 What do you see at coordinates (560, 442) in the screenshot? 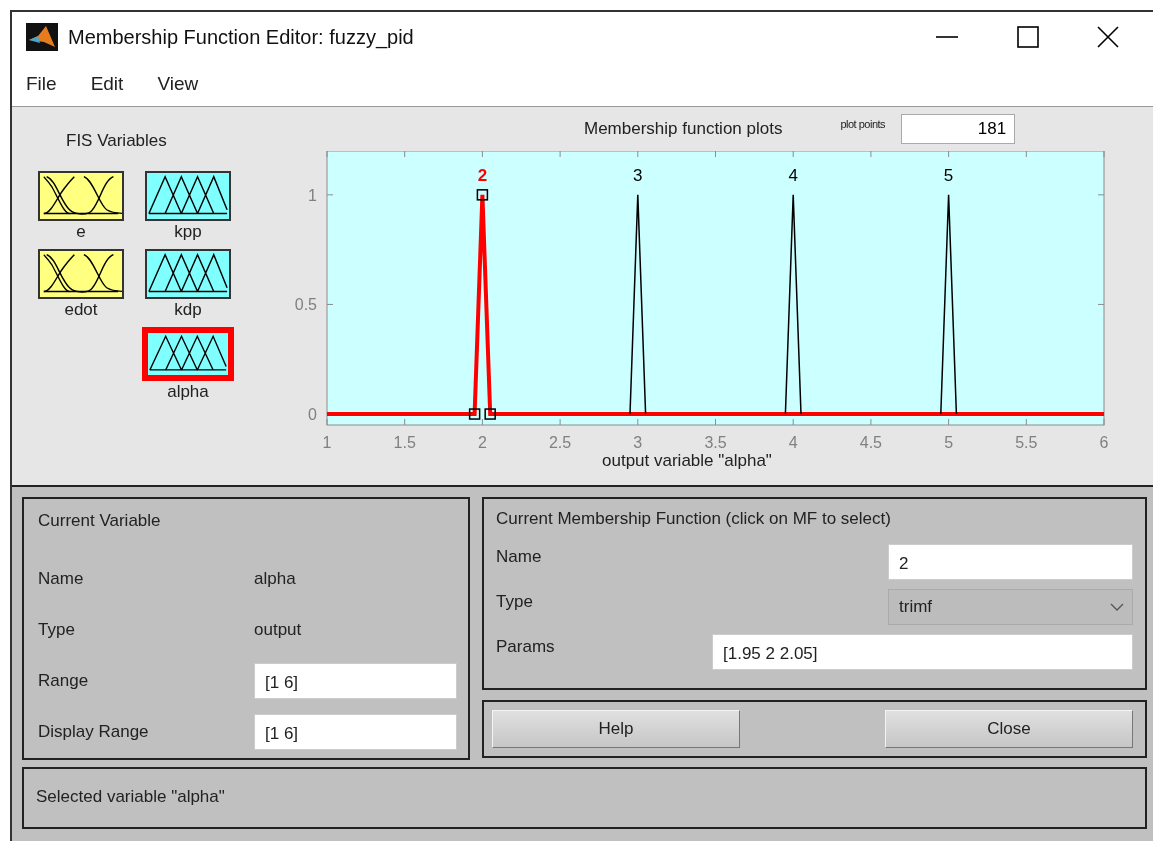
I see `x-tick-label: 2.5` at bounding box center [560, 442].